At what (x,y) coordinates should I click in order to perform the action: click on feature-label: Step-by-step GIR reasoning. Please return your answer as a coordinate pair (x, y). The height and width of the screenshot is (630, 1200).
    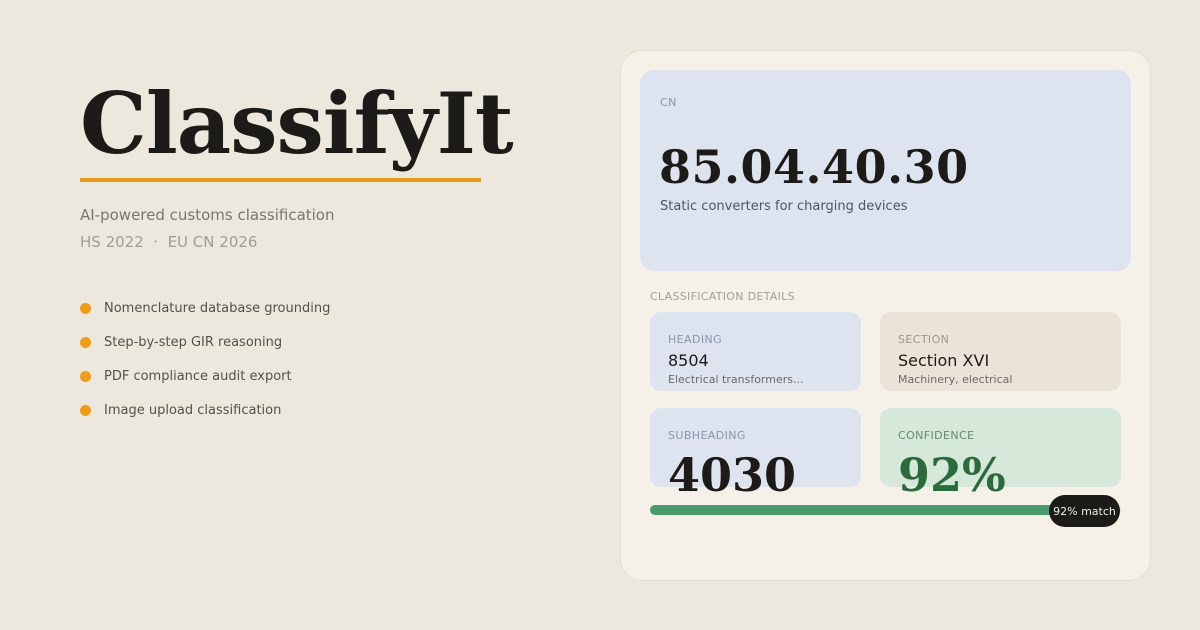
    Looking at the image, I should click on (193, 342).